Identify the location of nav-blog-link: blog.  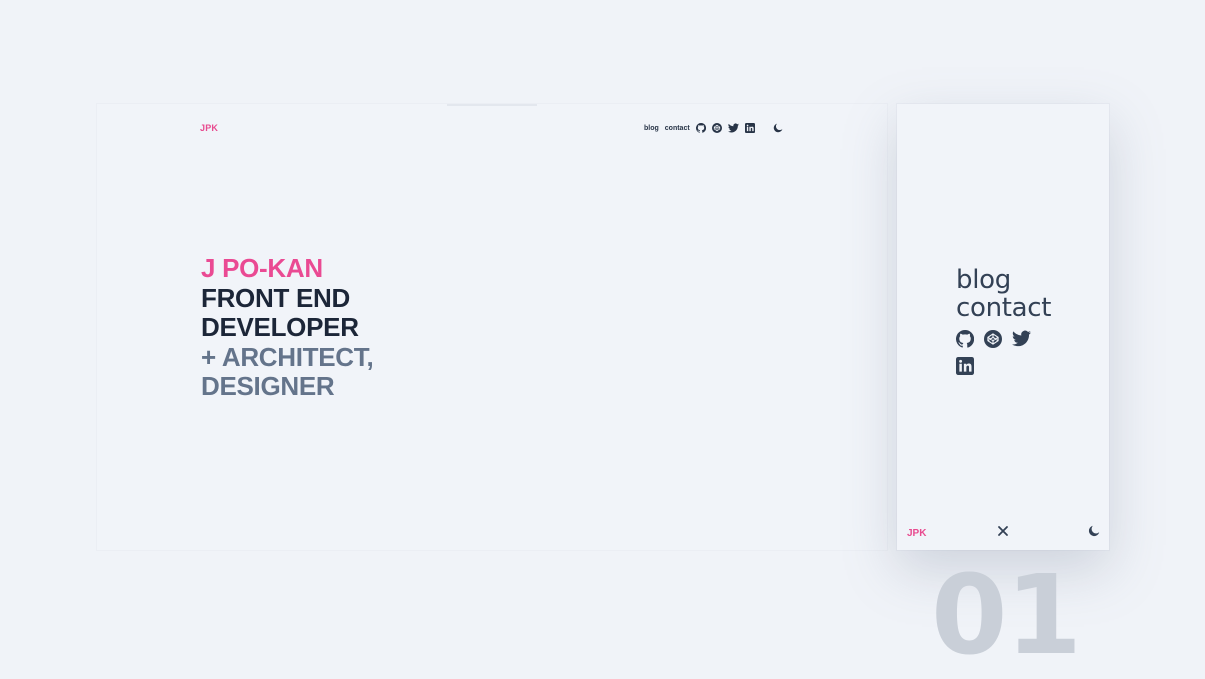
(651, 128).